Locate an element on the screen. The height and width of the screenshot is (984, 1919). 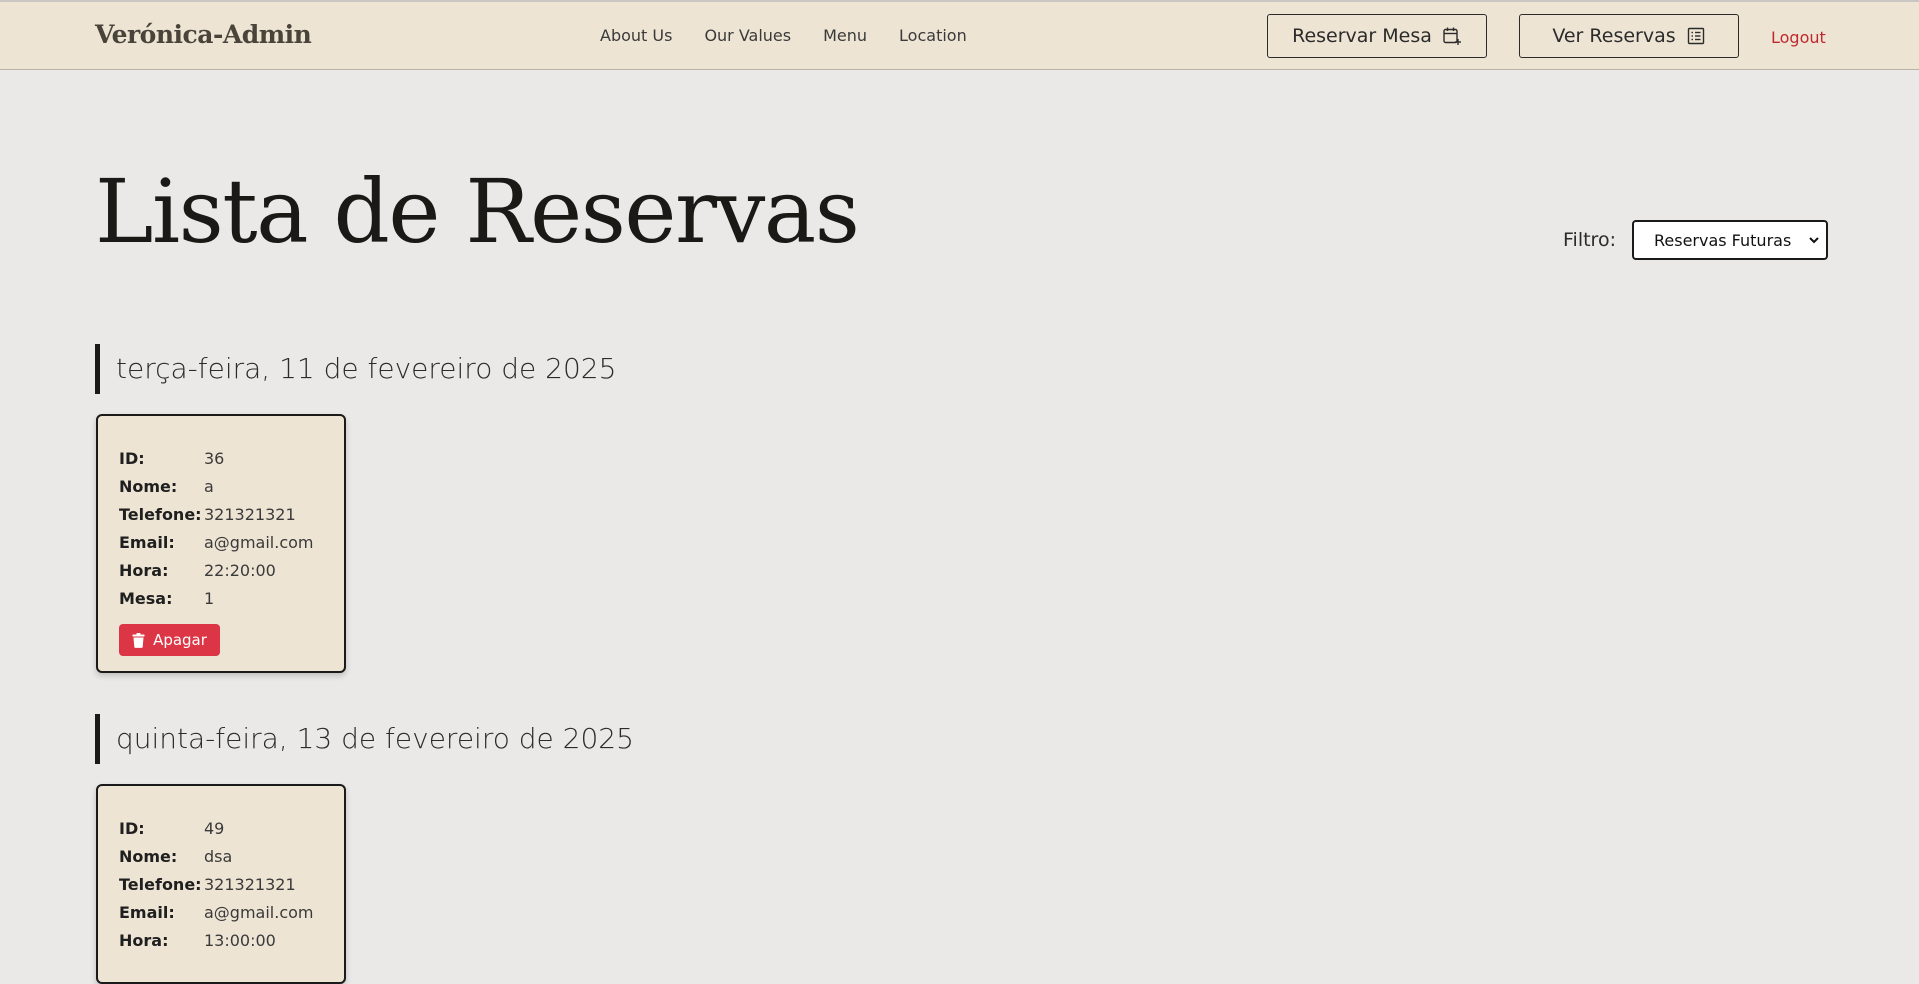
filter-select-value: Reservas Futuras is located at coordinates (1722, 240).